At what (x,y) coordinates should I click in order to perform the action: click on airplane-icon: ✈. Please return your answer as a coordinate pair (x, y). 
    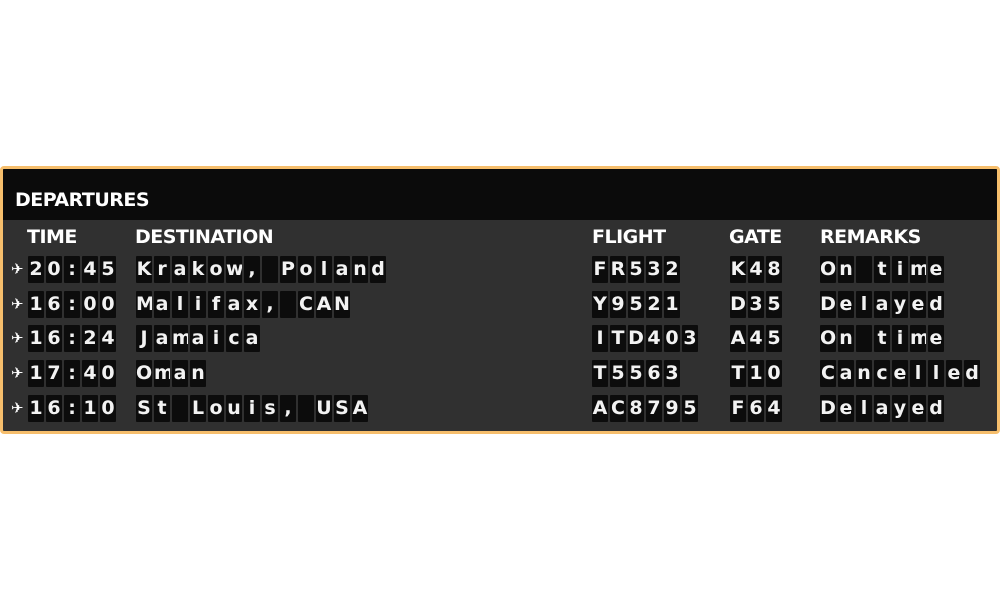
    Looking at the image, I should click on (17, 269).